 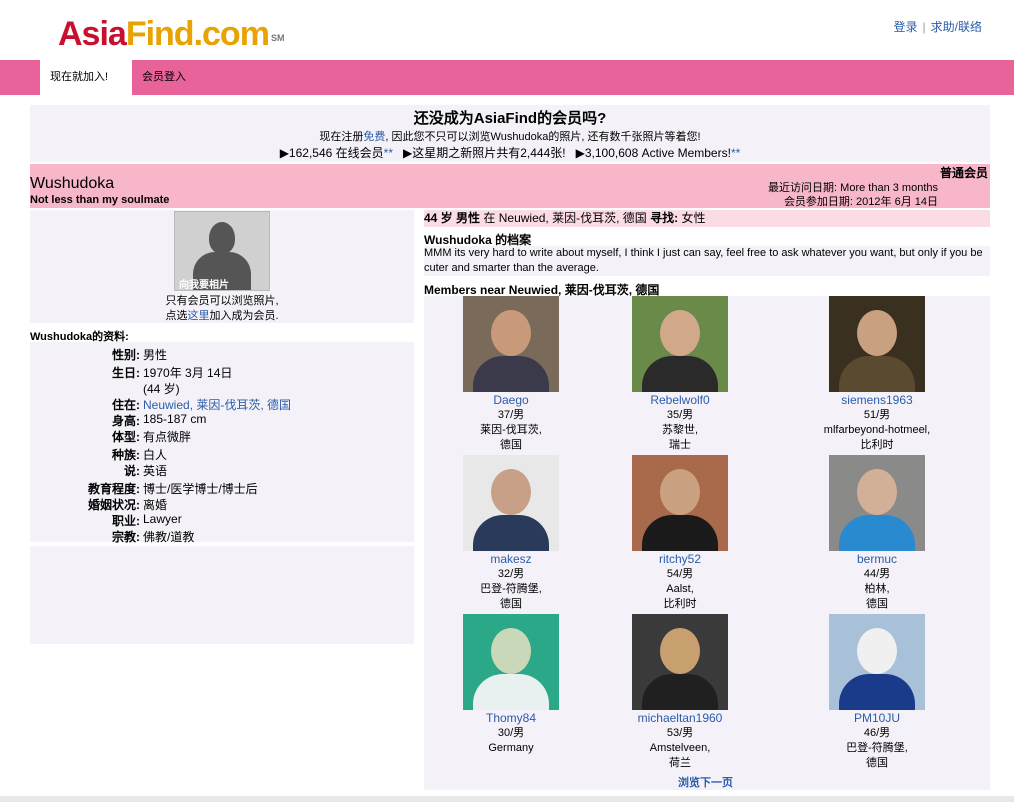 What do you see at coordinates (510, 118) in the screenshot?
I see `join-banner-title: 还没成为AsiaFind的会员吗?` at bounding box center [510, 118].